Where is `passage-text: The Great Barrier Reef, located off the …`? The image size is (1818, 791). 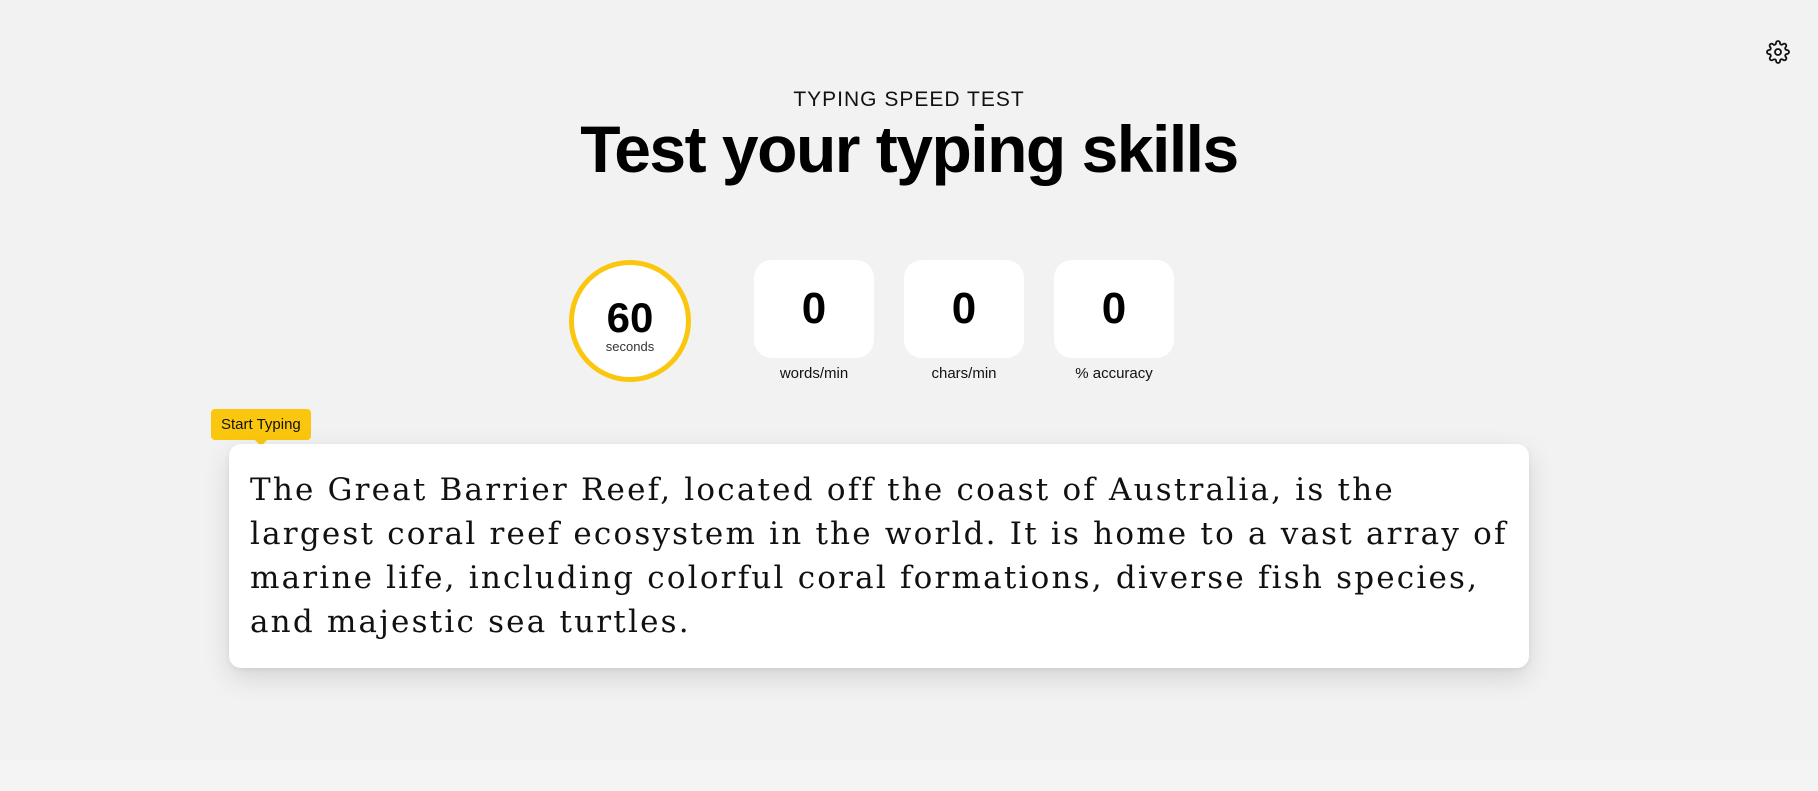
passage-text: The Great Barrier Reef, located off the … is located at coordinates (879, 556).